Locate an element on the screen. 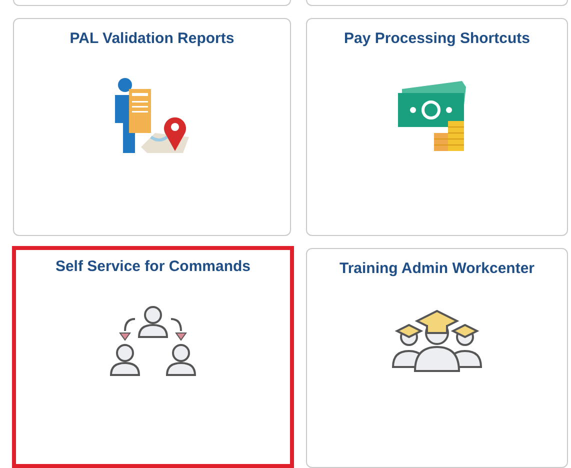  tile-title: Training Admin Workcenter is located at coordinates (437, 268).